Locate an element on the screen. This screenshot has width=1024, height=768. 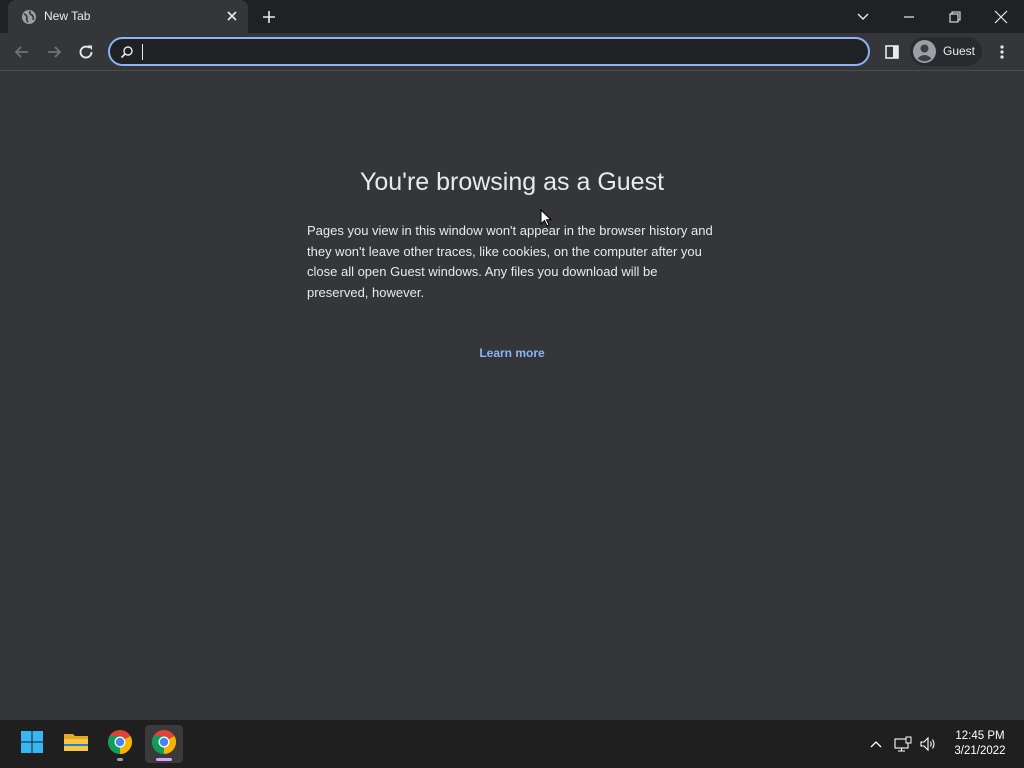
tab-new-tab: New Tab is located at coordinates (128, 16).